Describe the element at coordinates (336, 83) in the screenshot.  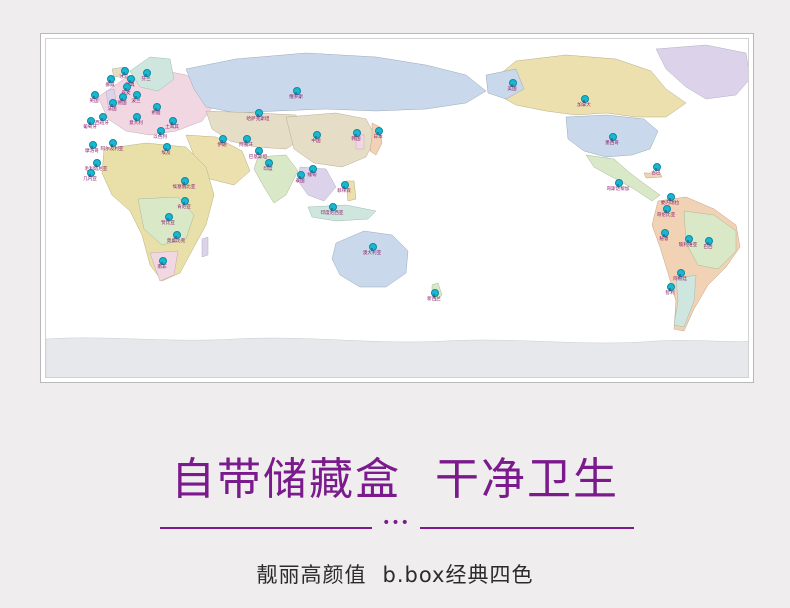
I see `russia-shape` at that location.